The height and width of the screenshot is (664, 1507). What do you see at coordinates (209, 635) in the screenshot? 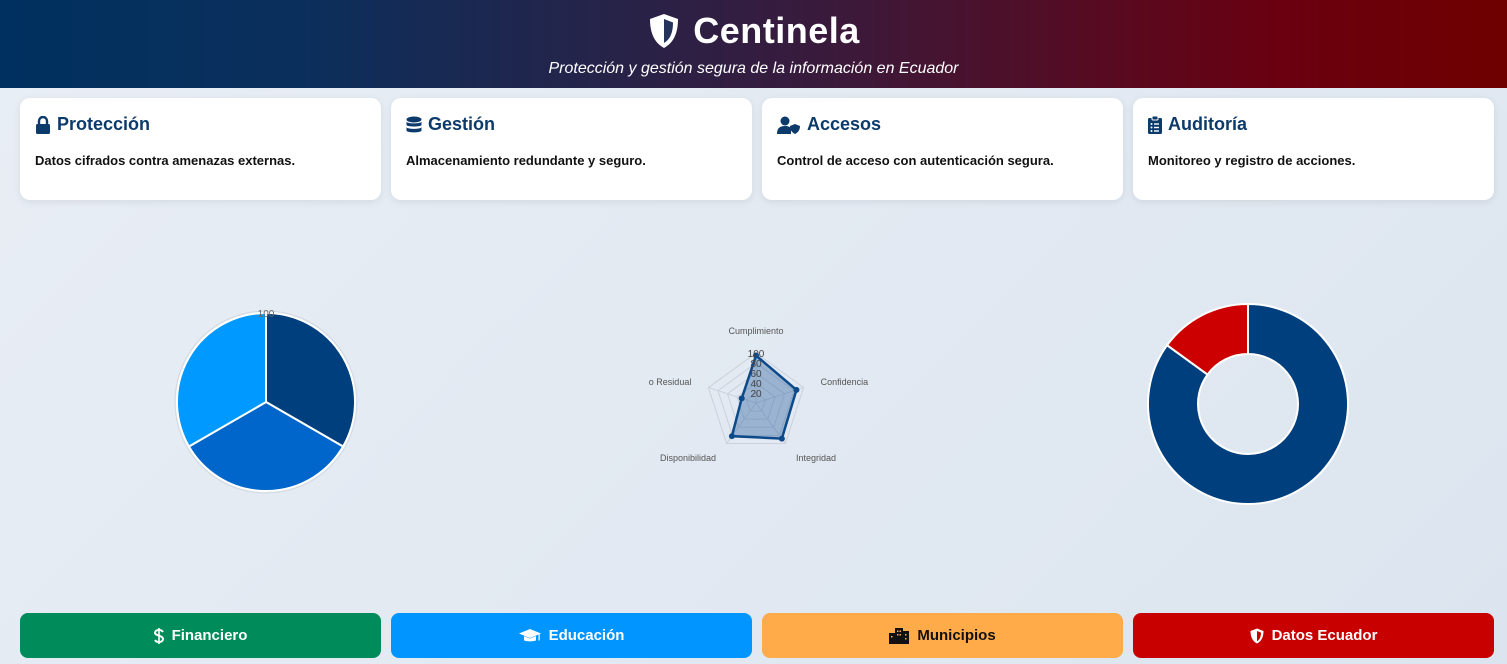
I see `button-label: Financiero` at bounding box center [209, 635].